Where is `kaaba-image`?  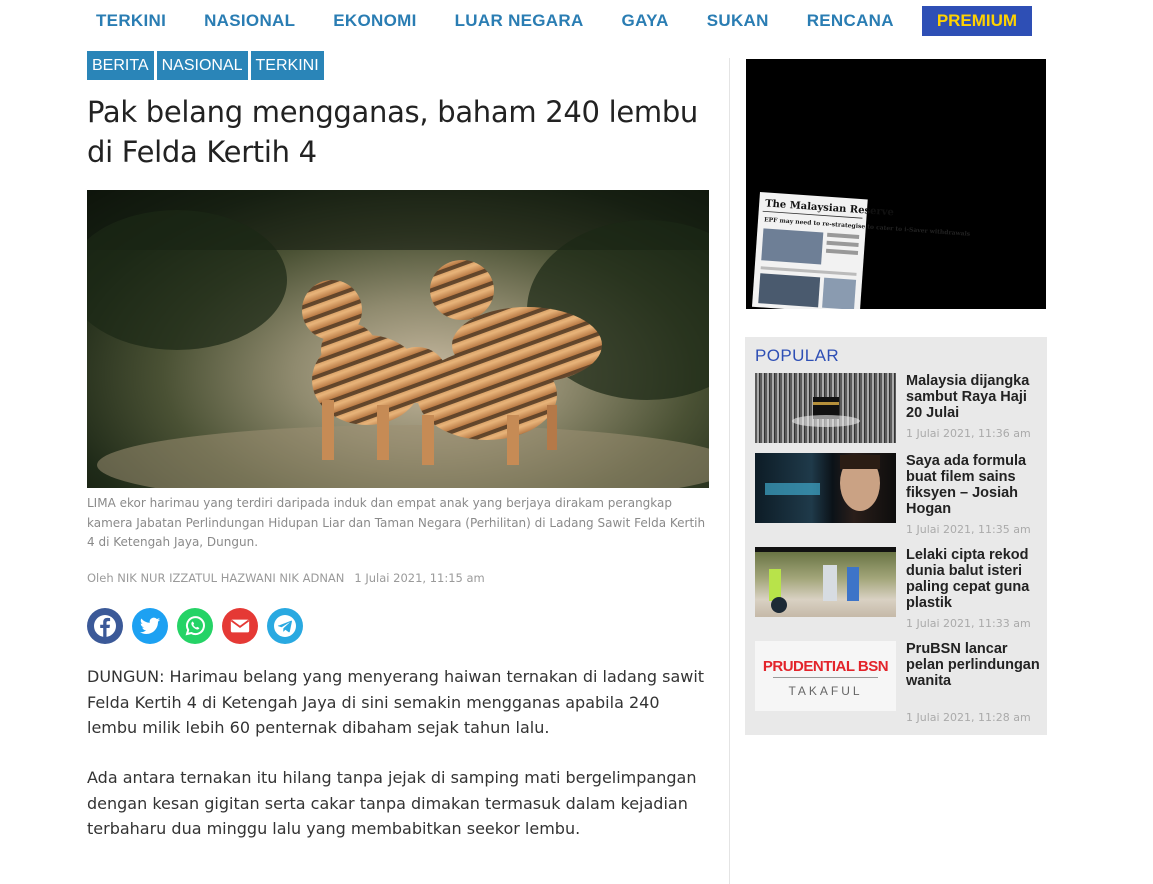
kaaba-image is located at coordinates (826, 412).